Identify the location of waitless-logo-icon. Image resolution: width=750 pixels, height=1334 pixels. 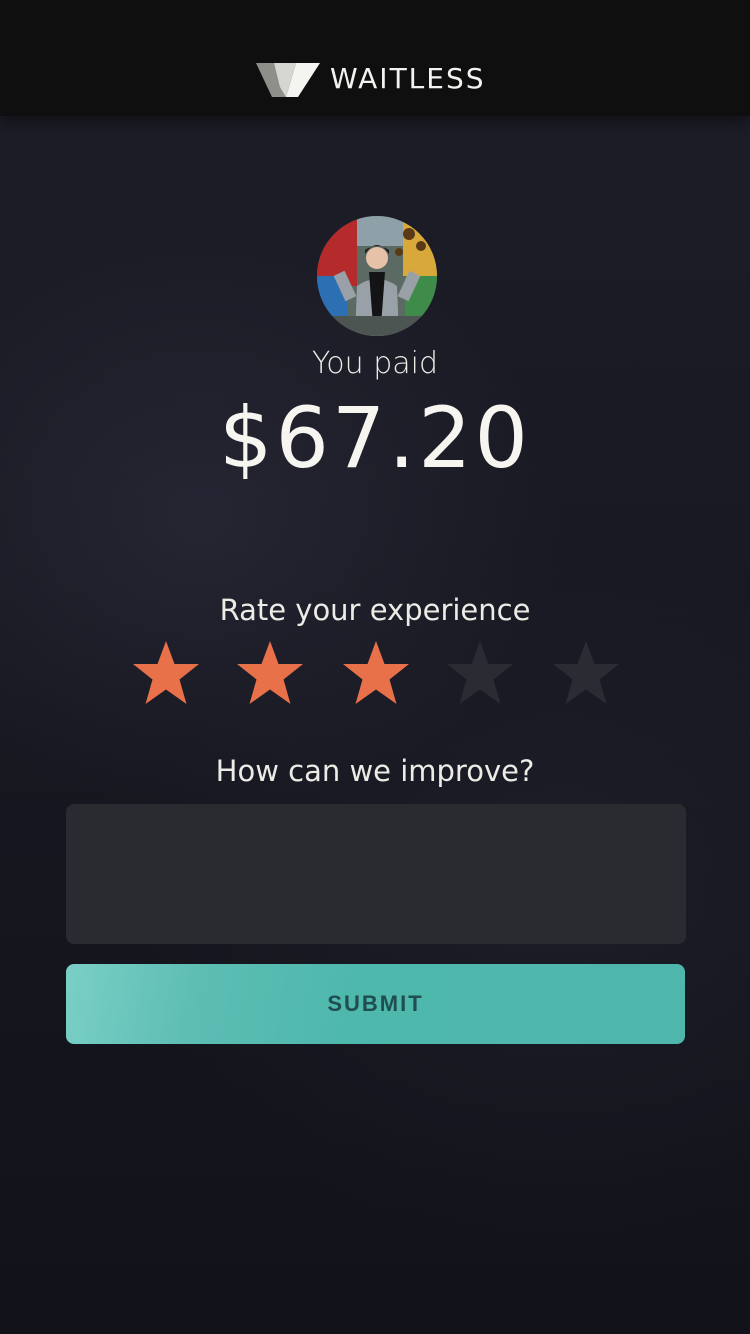
(288, 80).